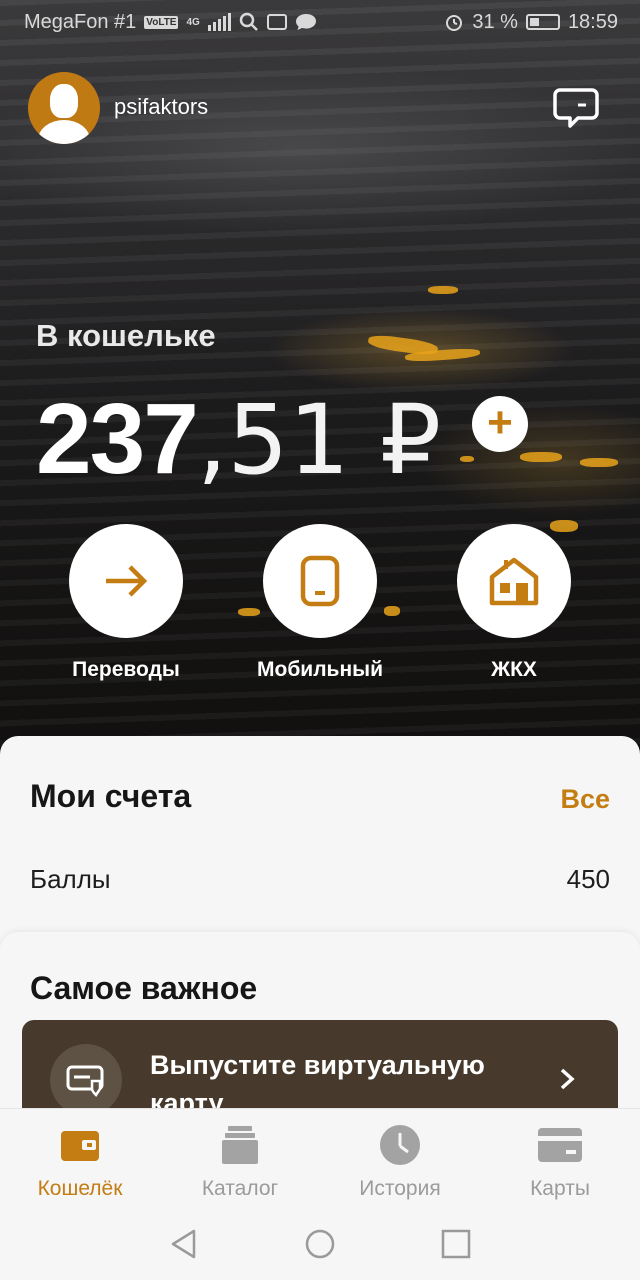 The height and width of the screenshot is (1280, 640). I want to click on search-icon, so click(248, 21).